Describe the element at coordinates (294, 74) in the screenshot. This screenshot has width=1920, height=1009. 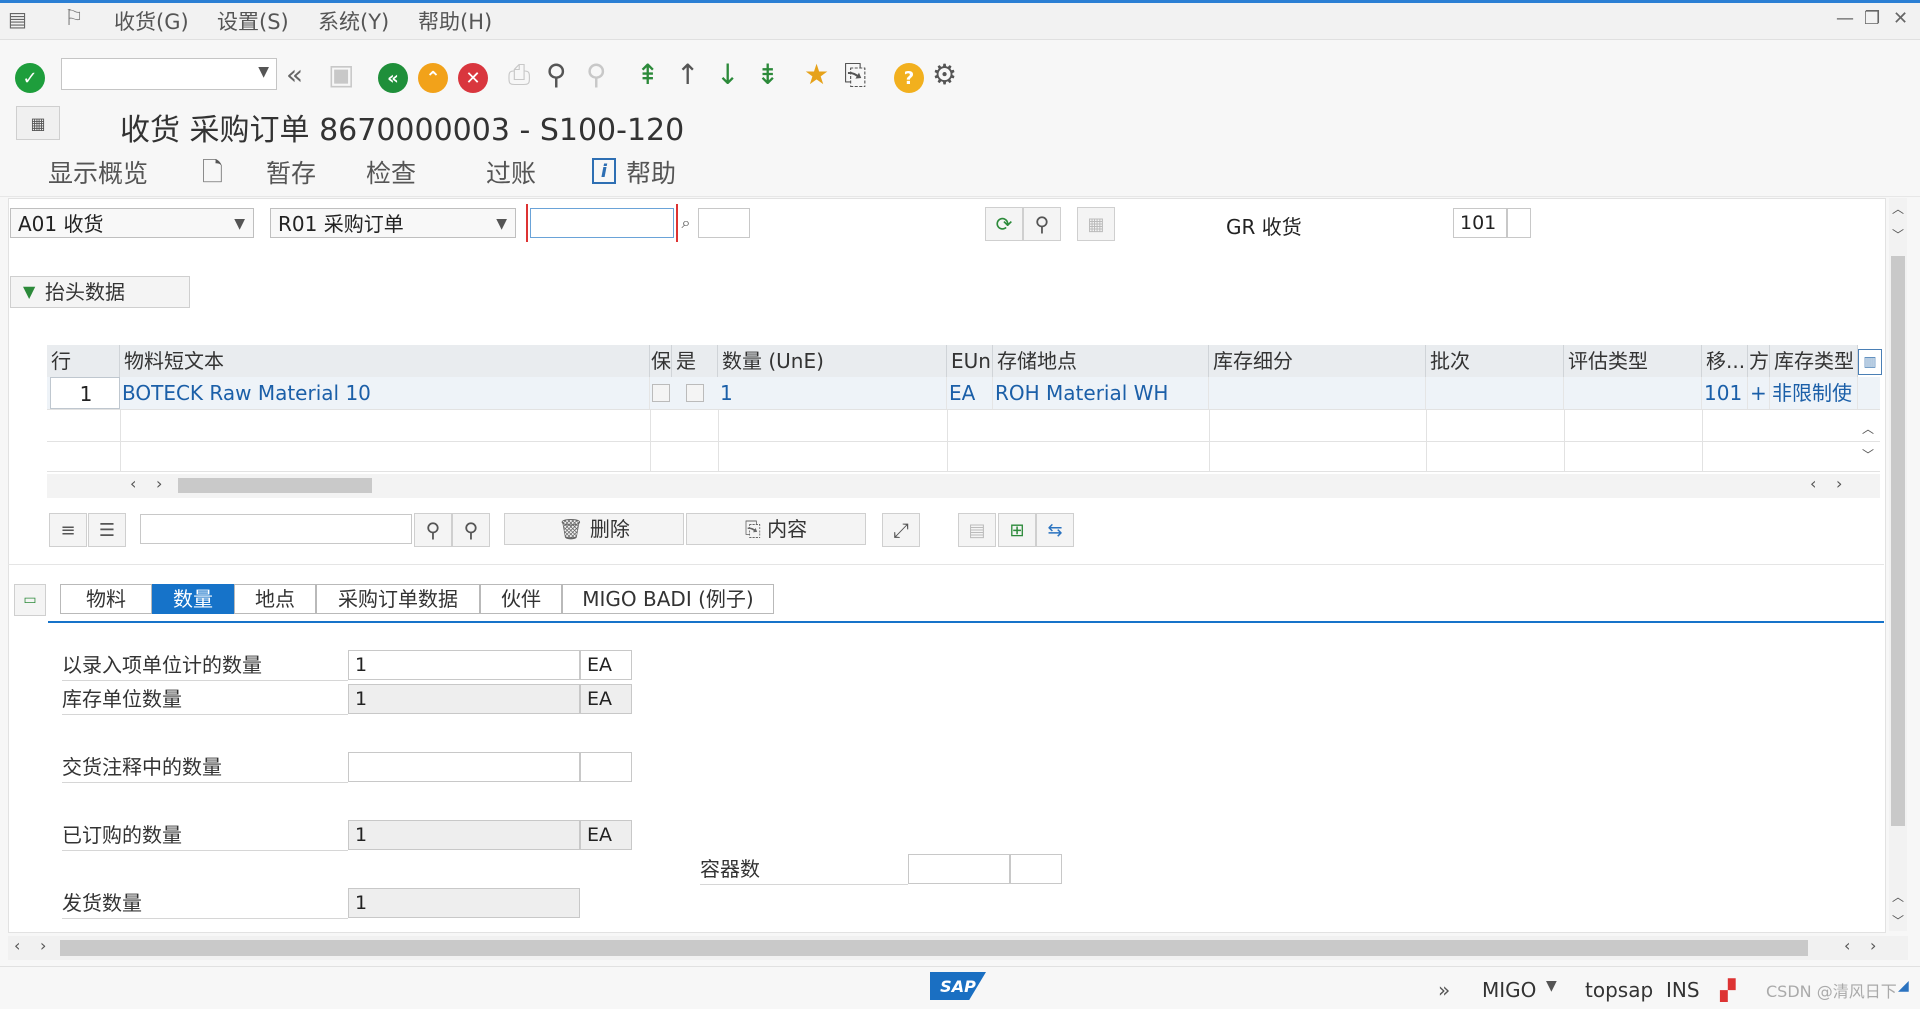
I see `history-back-icon: «` at that location.